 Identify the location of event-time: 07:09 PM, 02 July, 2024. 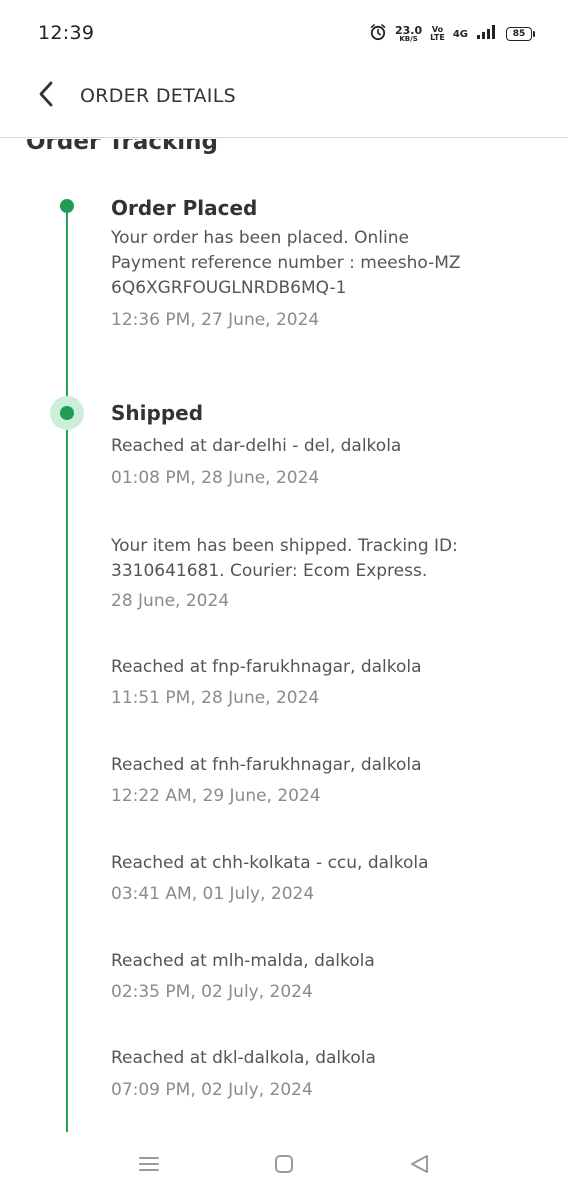
(212, 1090).